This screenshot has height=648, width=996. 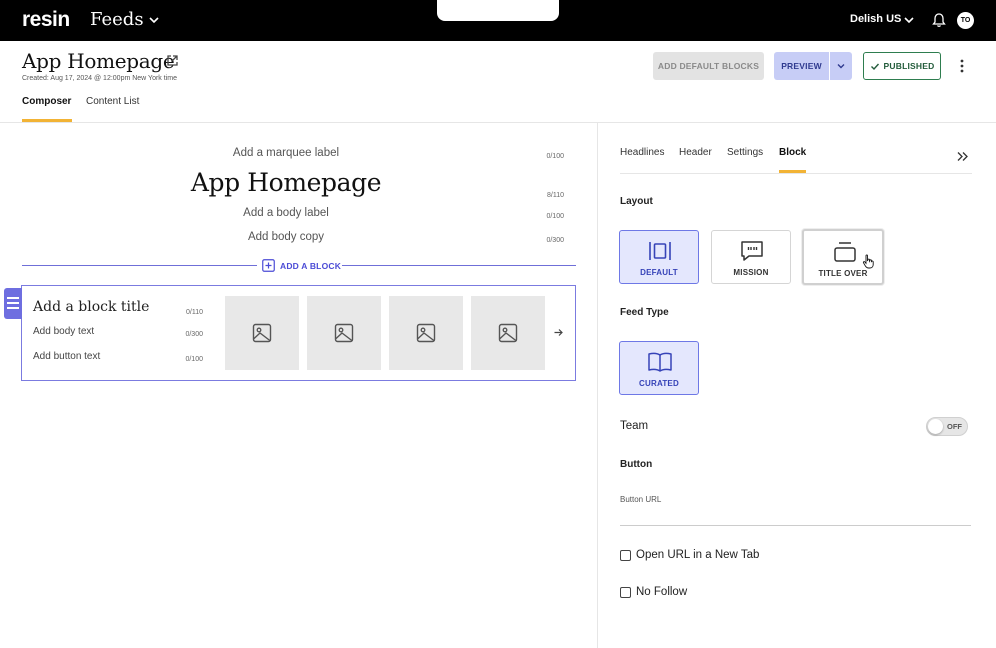 I want to click on toggle-knob, so click(x=935, y=426).